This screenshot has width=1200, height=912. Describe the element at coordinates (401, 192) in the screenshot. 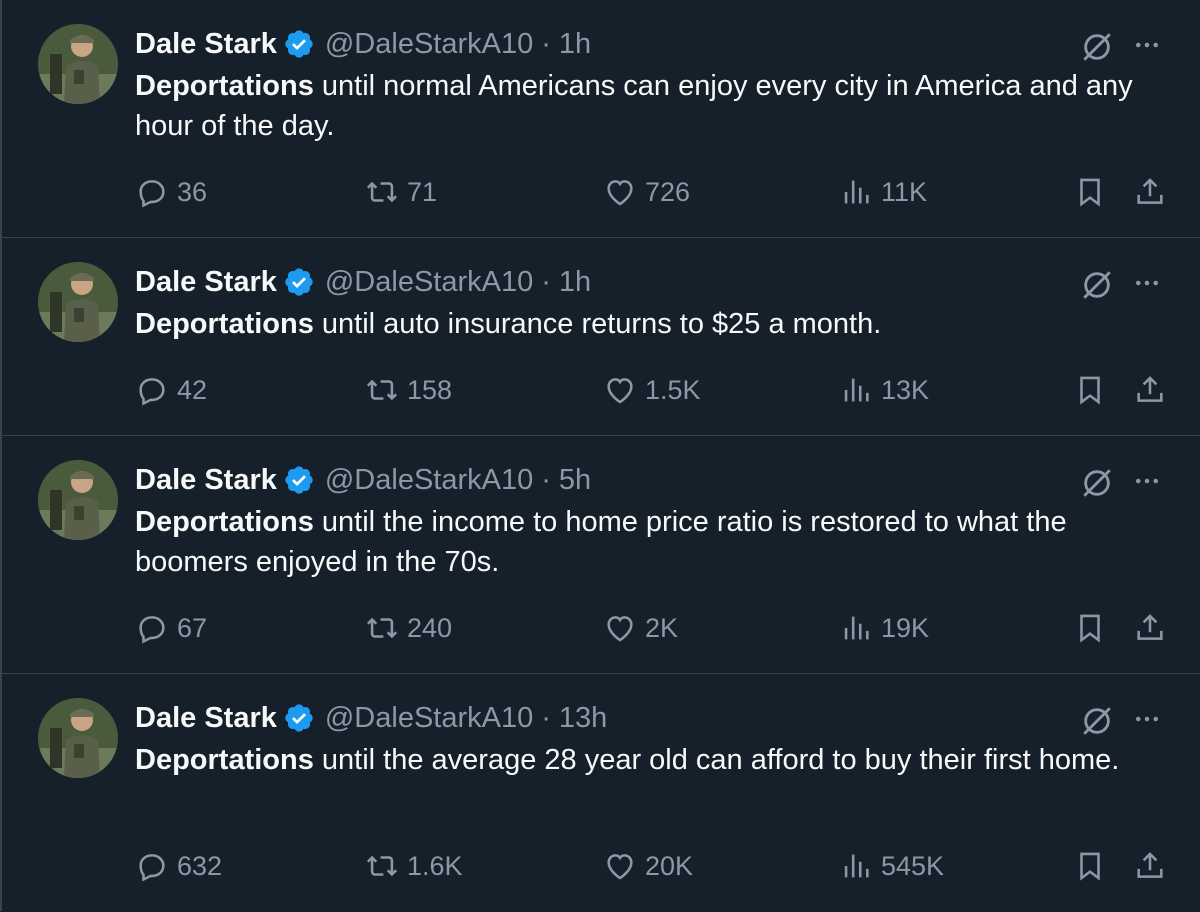

I see `retweet-button: 71` at that location.